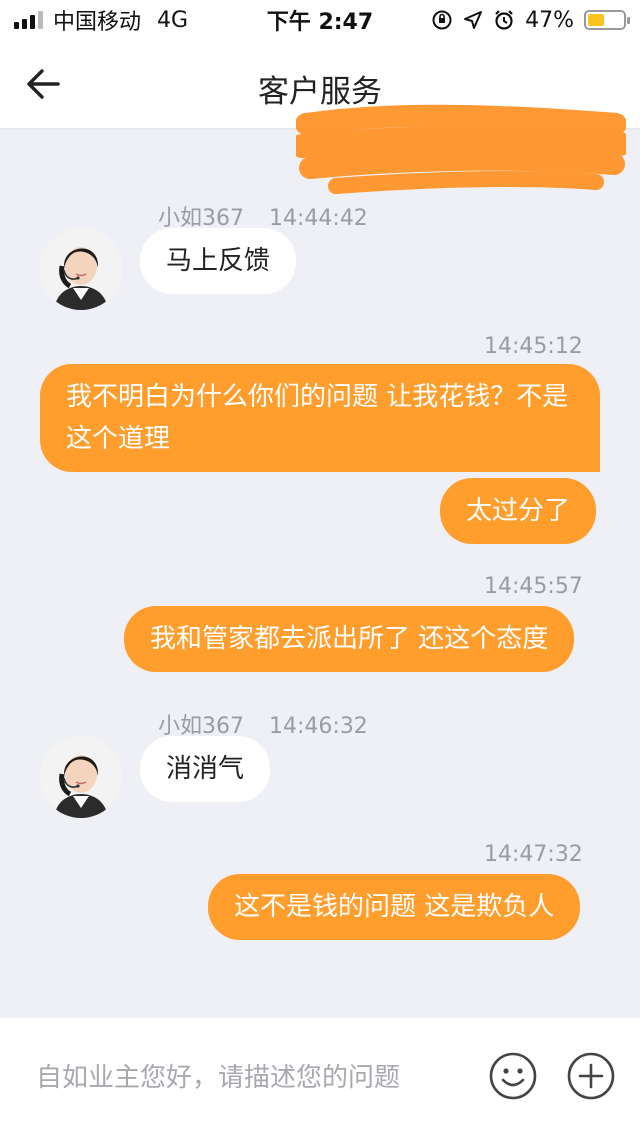 This screenshot has height=1136, width=640. I want to click on message-bubble-incoming: 马上反馈, so click(218, 261).